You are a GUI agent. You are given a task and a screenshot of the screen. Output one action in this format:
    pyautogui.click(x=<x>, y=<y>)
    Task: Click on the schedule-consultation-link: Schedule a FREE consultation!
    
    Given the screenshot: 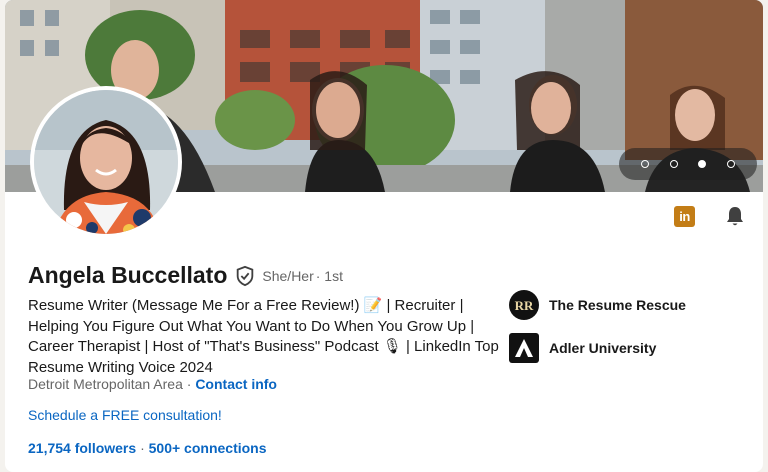 What is the action you would take?
    pyautogui.click(x=125, y=415)
    